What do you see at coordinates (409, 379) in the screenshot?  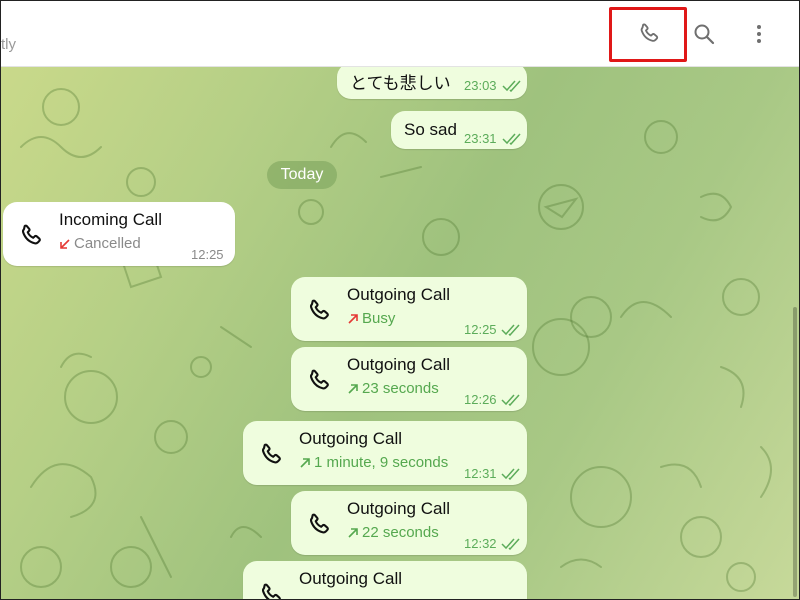 I see `call-bubble-outgoing: Outgoing Call 23 seconds 12:26` at bounding box center [409, 379].